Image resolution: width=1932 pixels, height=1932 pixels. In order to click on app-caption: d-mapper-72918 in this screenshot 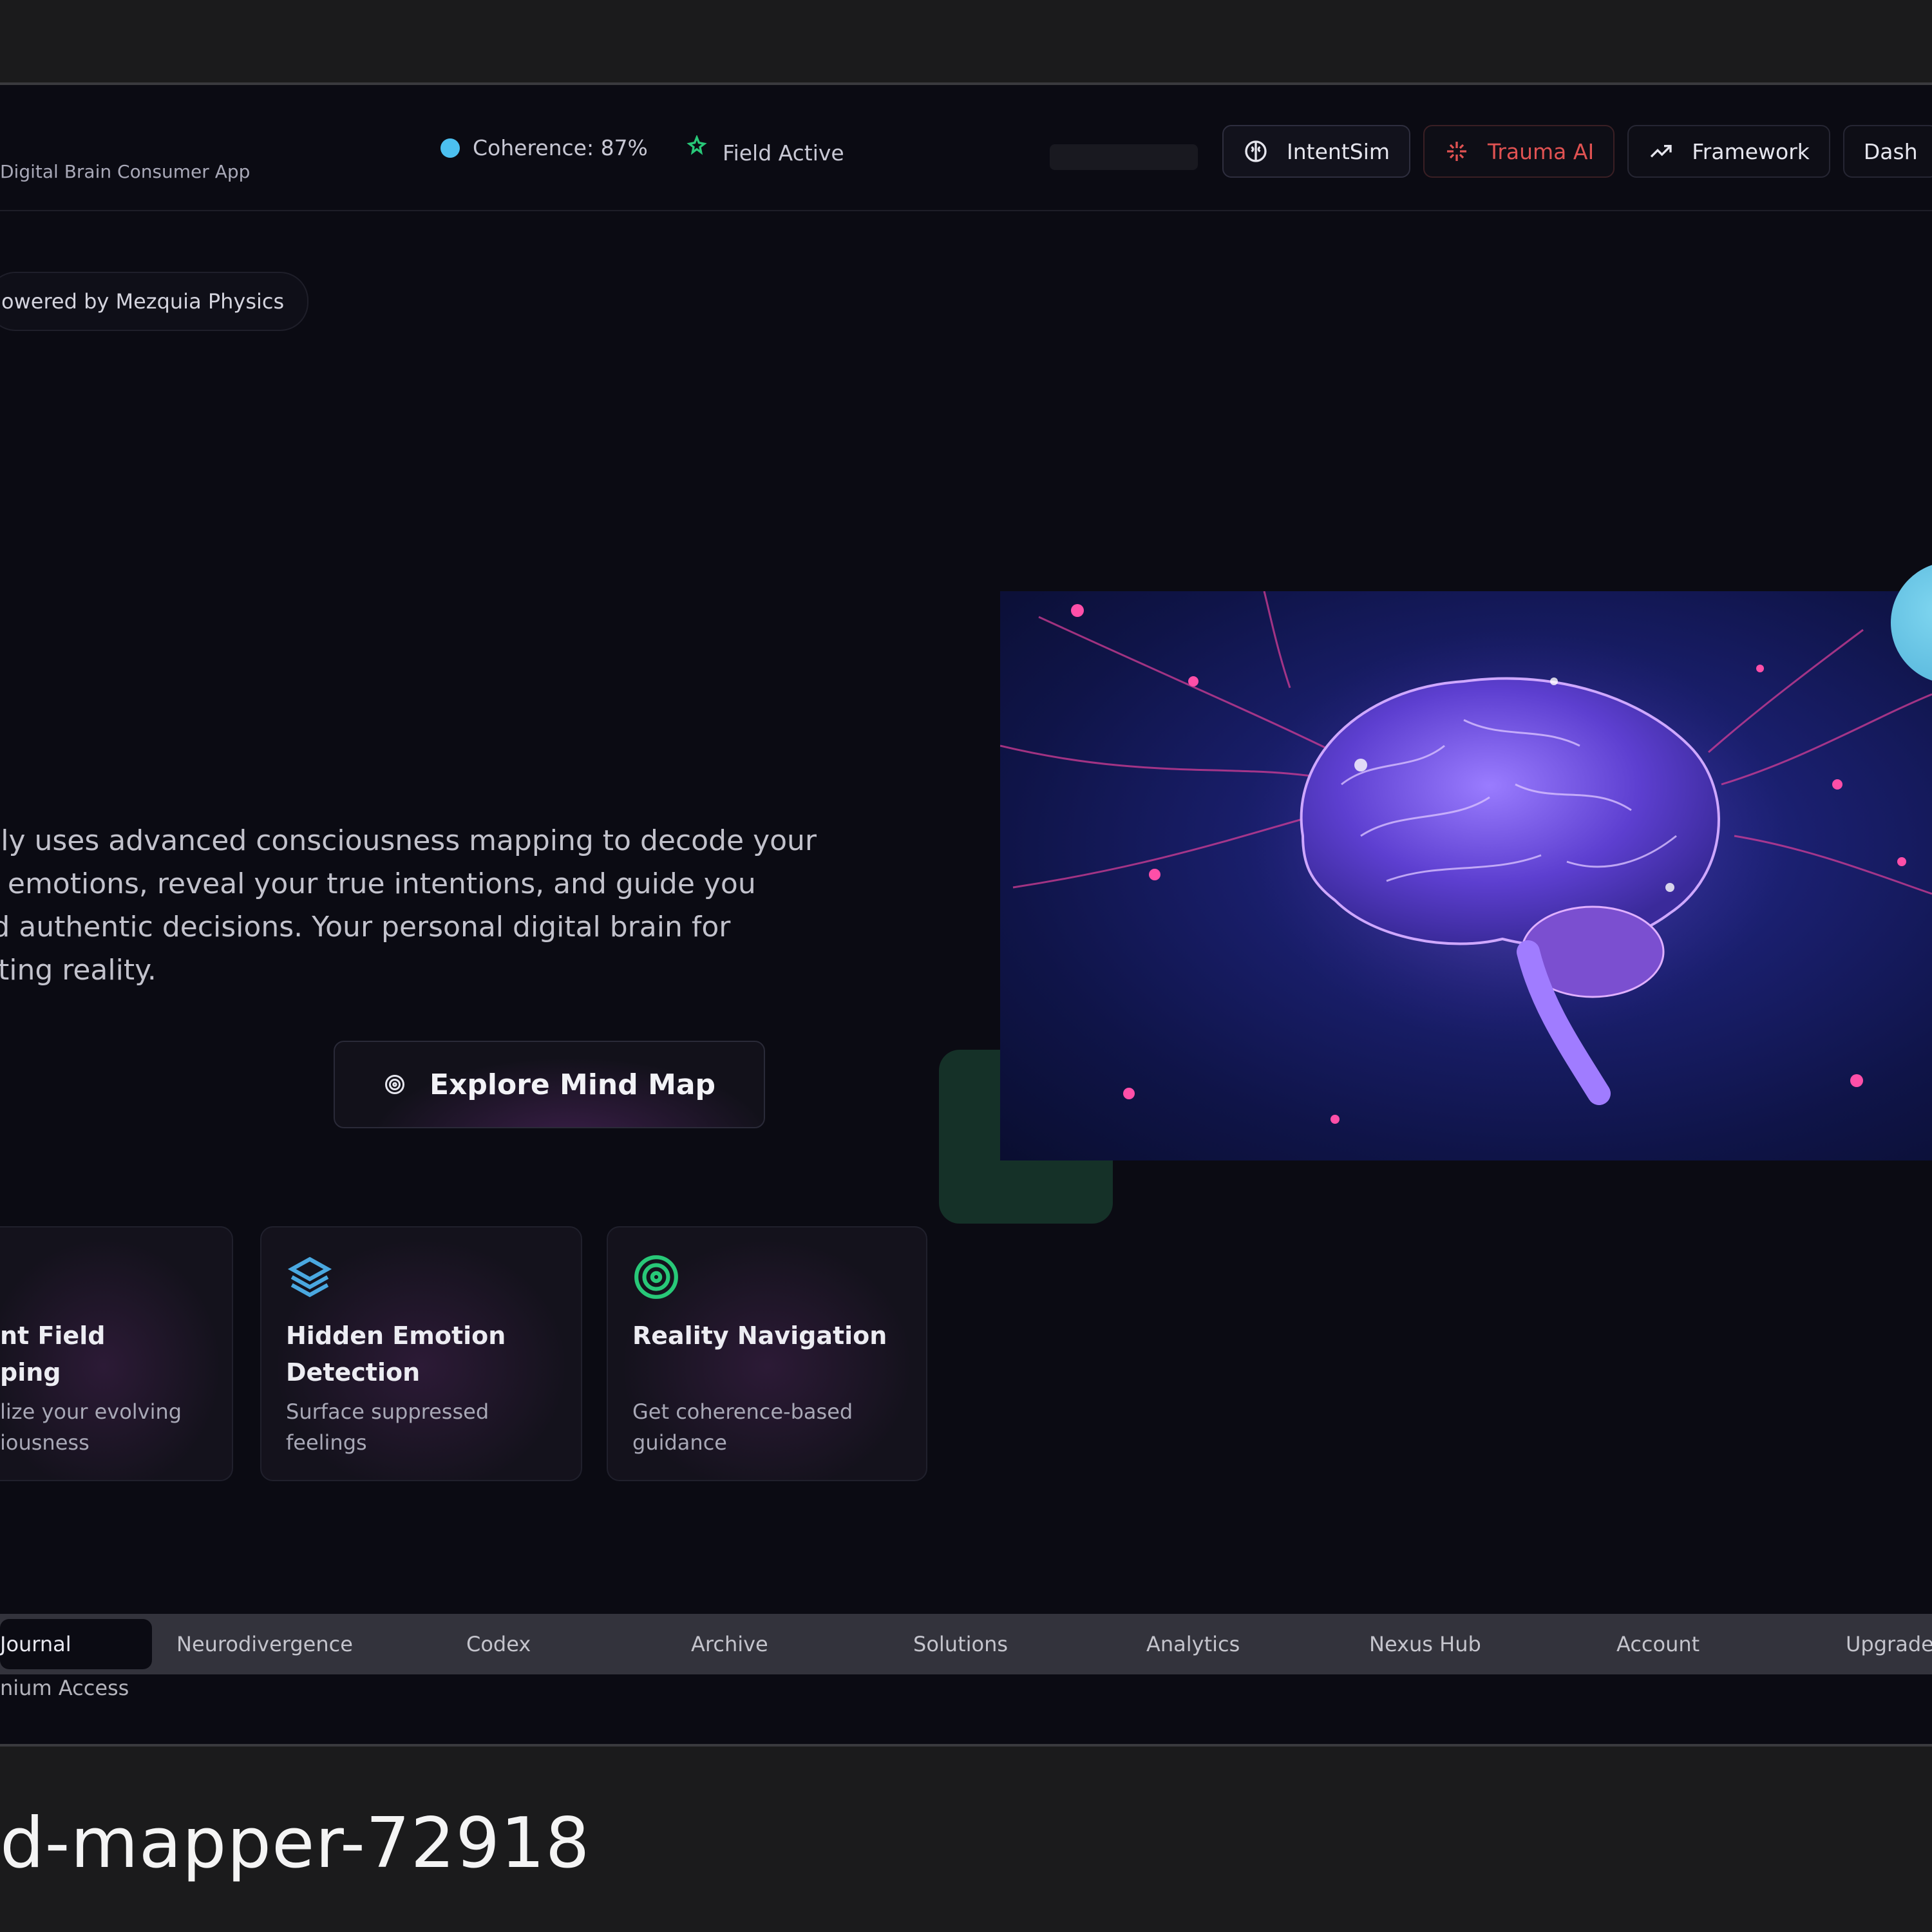, I will do `click(295, 1843)`.